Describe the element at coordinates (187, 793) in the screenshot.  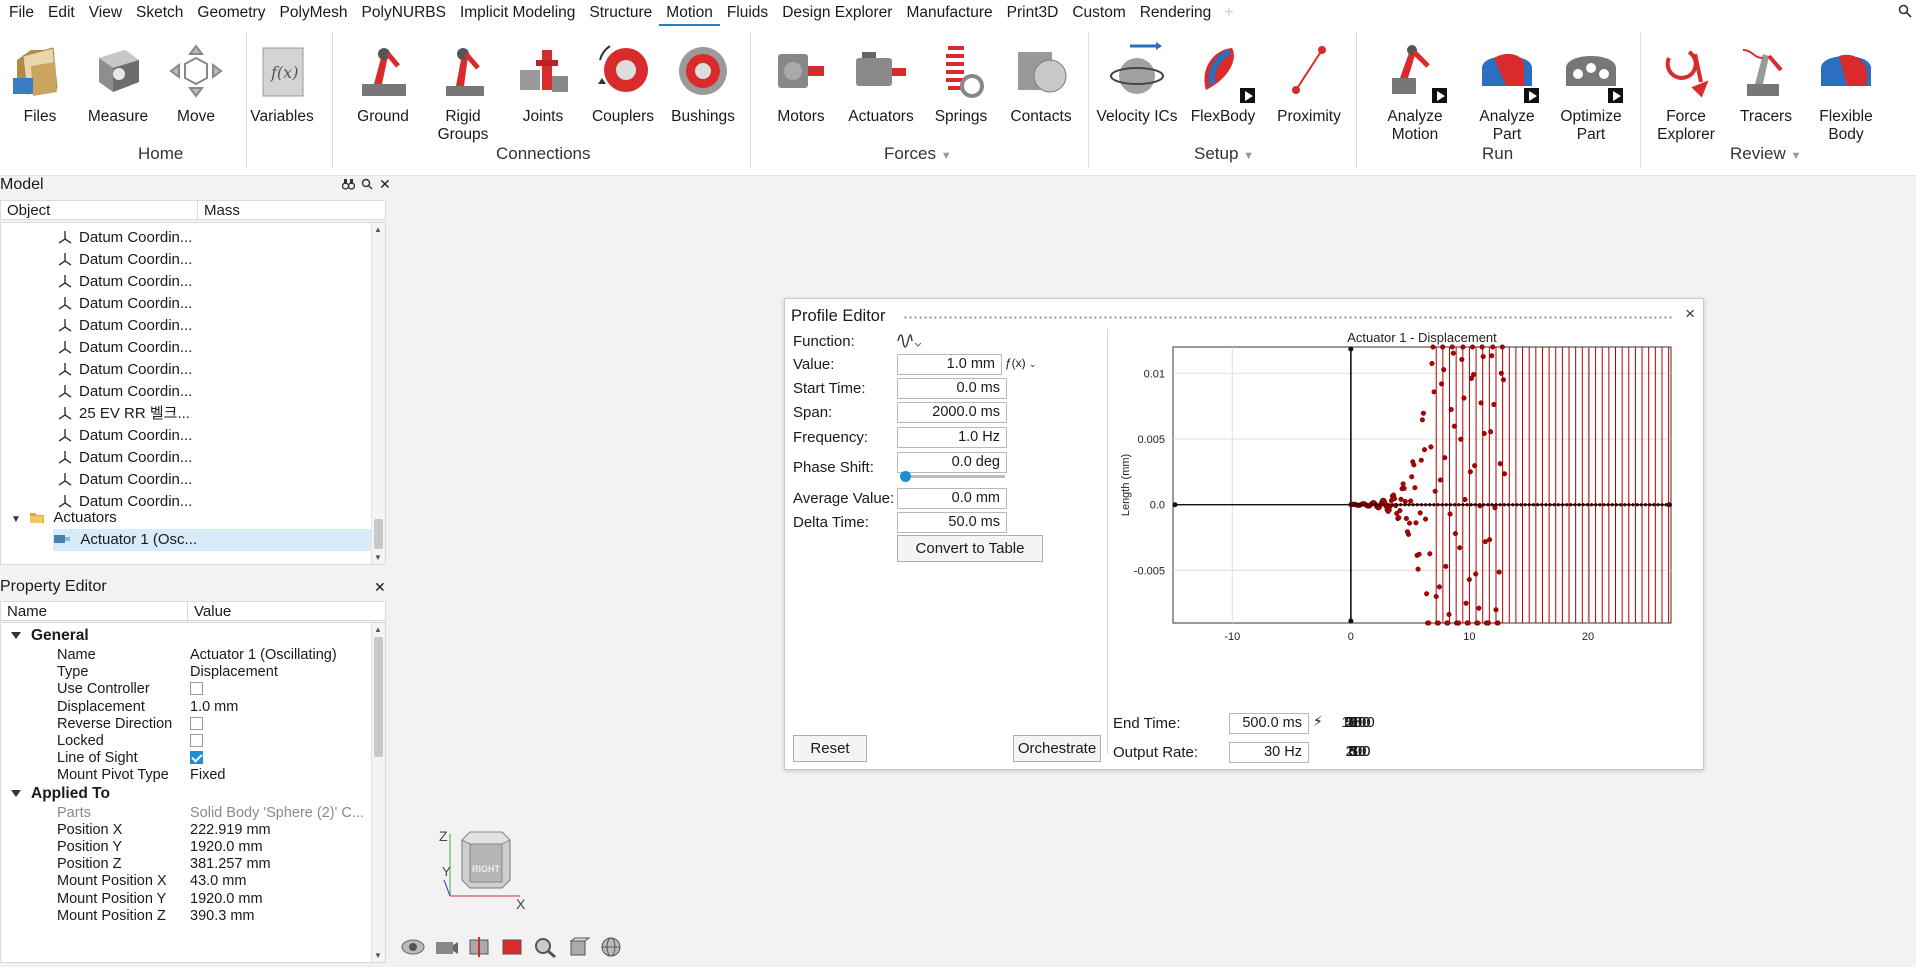
I see `property-section-applied: Applied To` at that location.